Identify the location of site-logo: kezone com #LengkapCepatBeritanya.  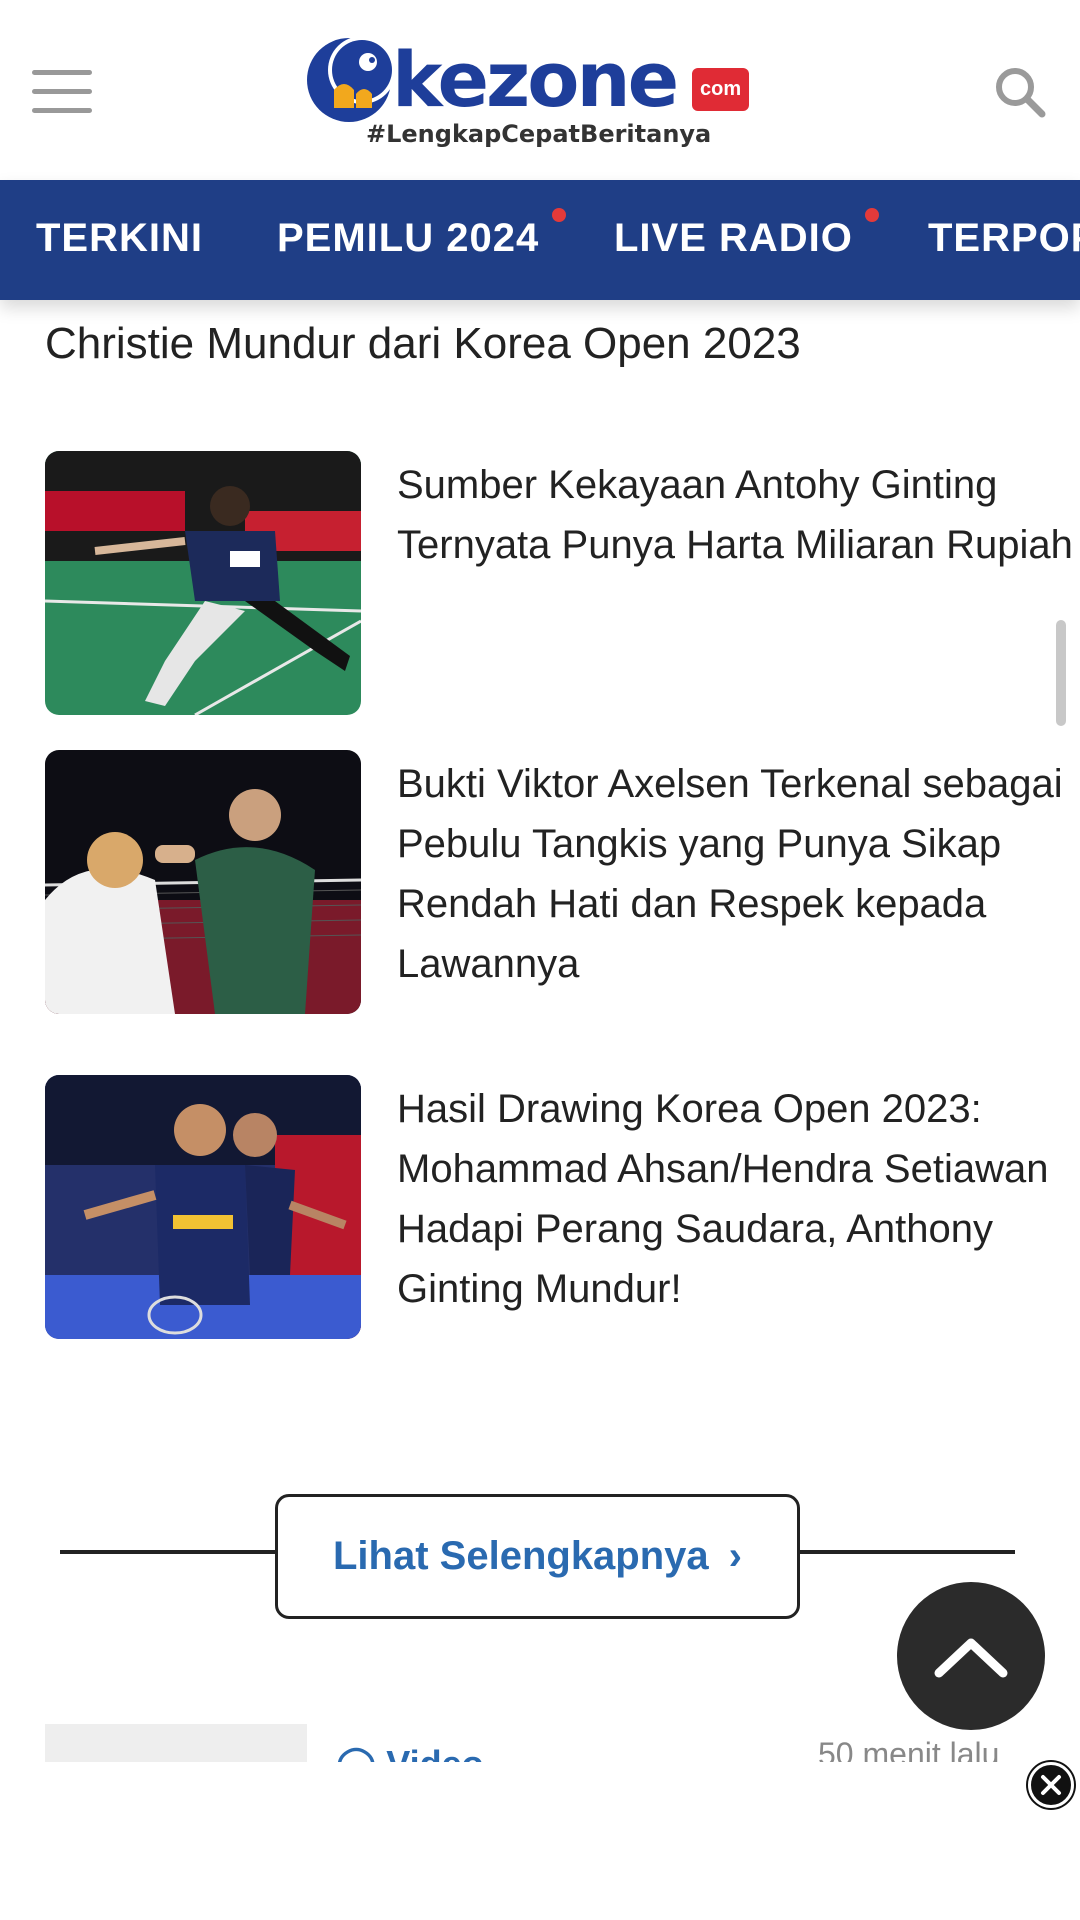
(540, 90).